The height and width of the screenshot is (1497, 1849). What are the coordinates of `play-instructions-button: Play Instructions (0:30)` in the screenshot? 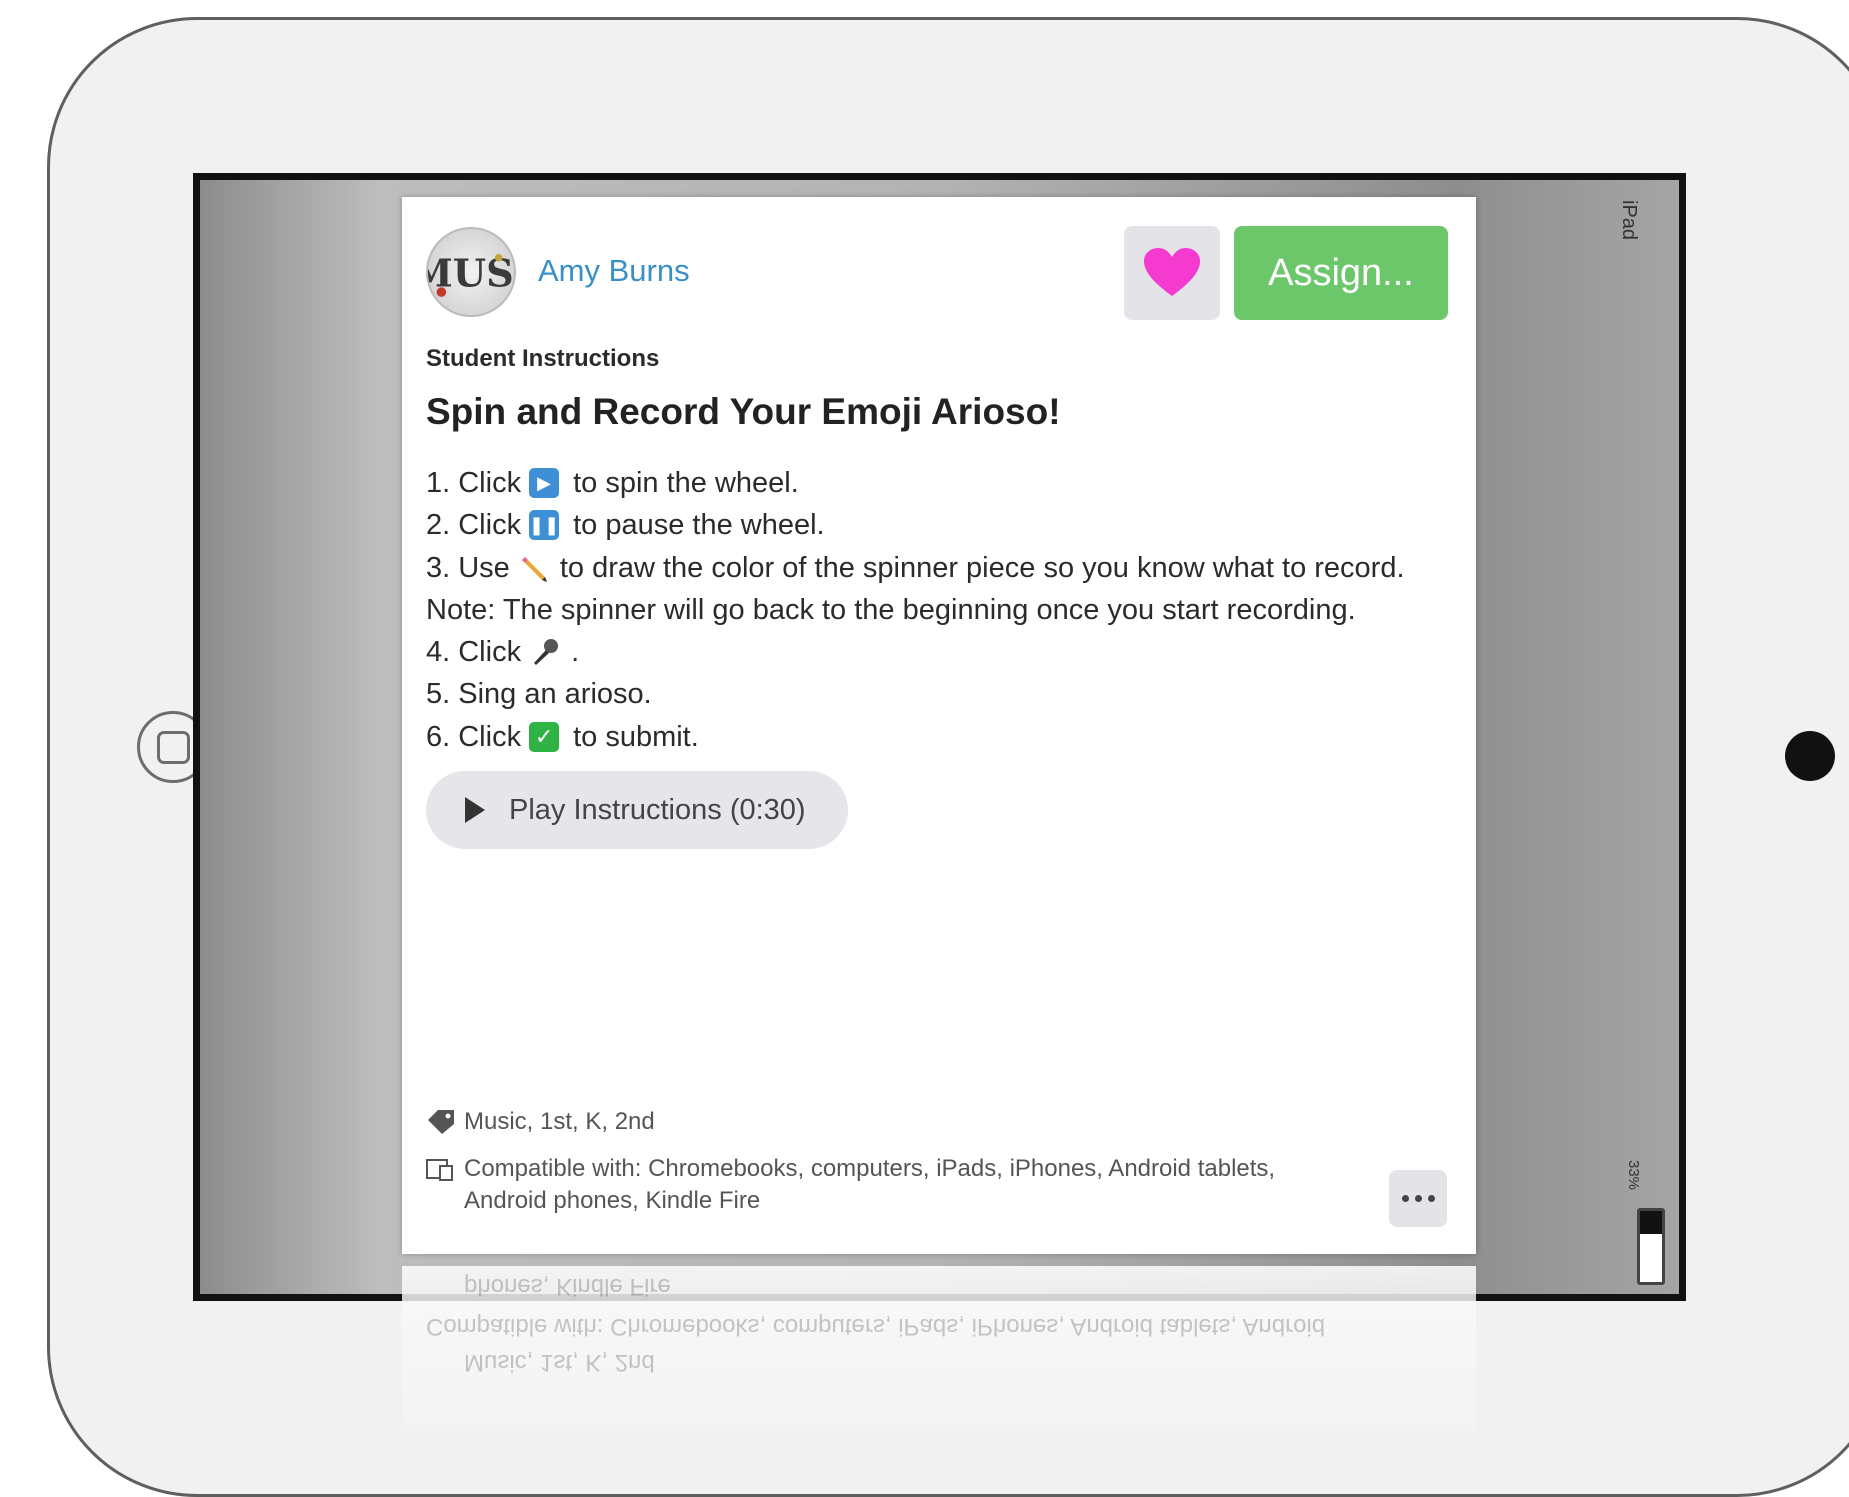 It's located at (637, 810).